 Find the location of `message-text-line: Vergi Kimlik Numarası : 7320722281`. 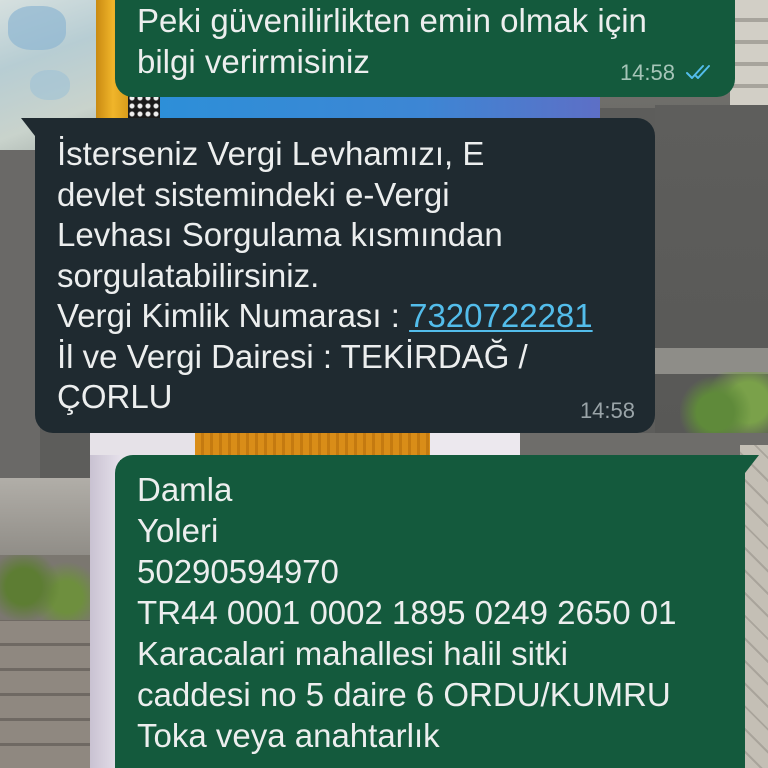

message-text-line: Vergi Kimlik Numarası : 7320722281 is located at coordinates (345, 316).